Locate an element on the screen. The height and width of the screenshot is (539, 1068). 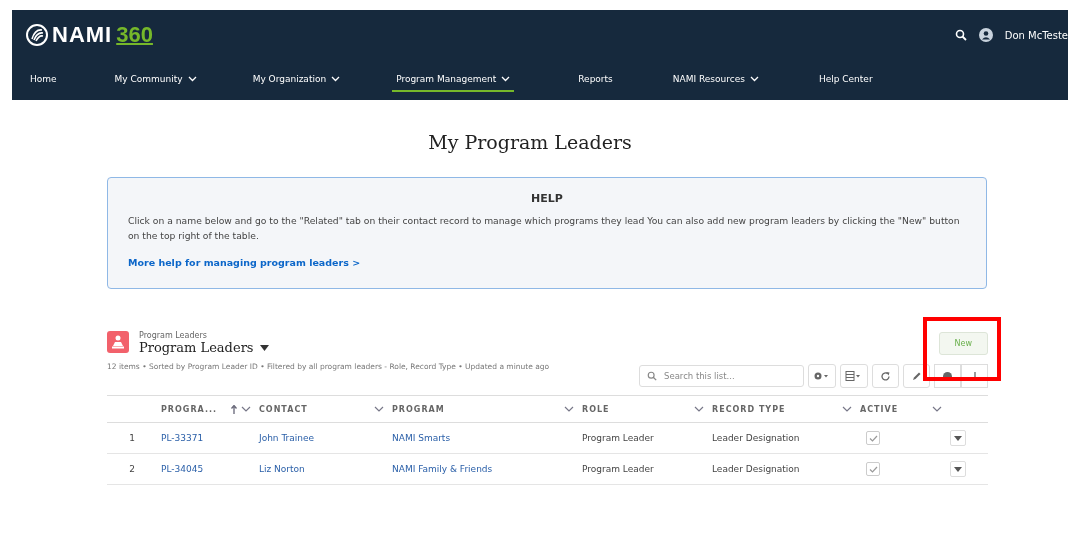
list-view-switcher: Program Leaders is located at coordinates (204, 347).